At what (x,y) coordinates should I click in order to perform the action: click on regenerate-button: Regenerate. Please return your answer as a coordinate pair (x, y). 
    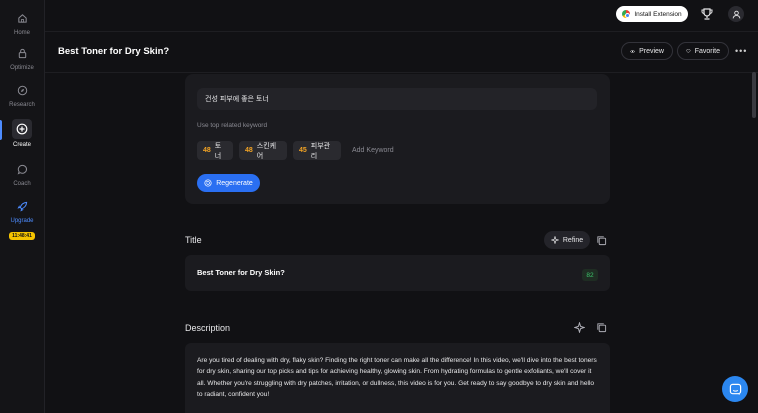
    Looking at the image, I should click on (228, 183).